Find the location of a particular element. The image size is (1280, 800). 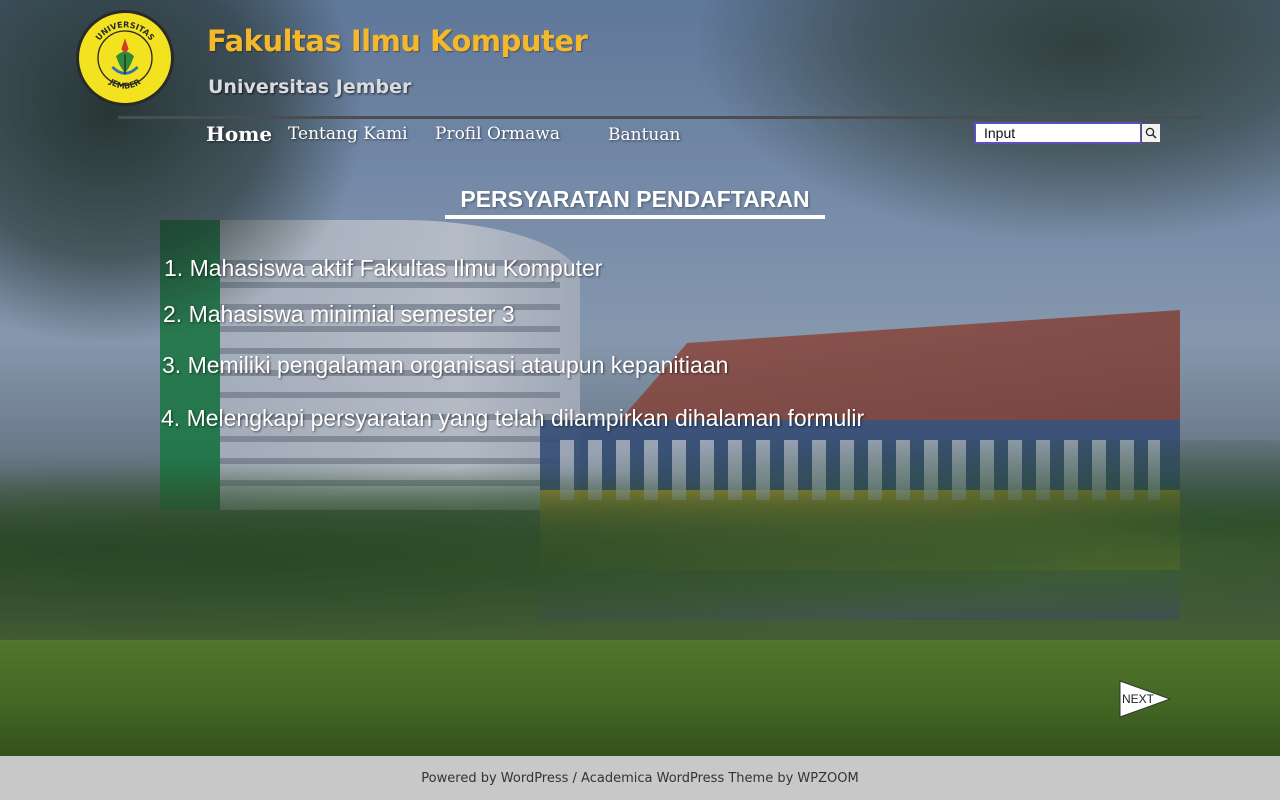

next-label: NEXT is located at coordinates (1138, 699).